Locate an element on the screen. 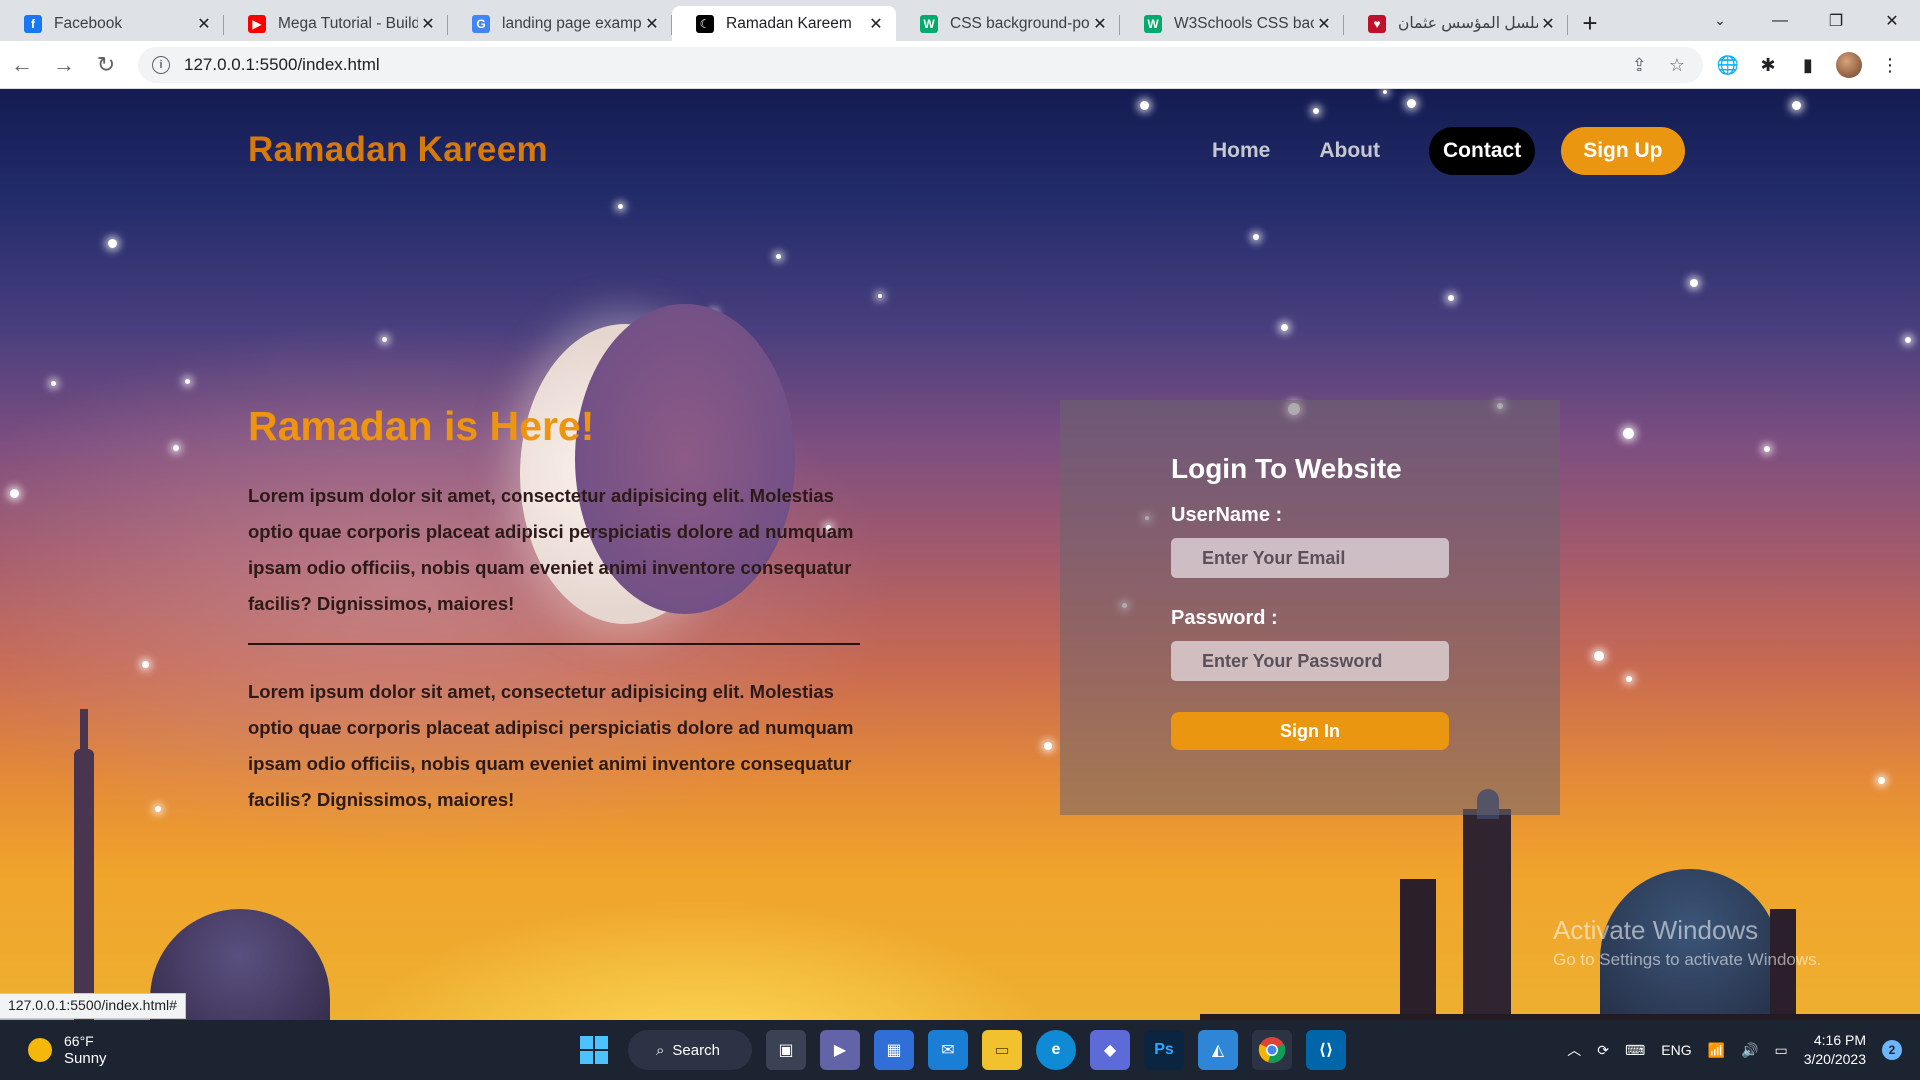 The image size is (1920, 1080). tab-search-icon: ⌄ is located at coordinates (1720, 20).